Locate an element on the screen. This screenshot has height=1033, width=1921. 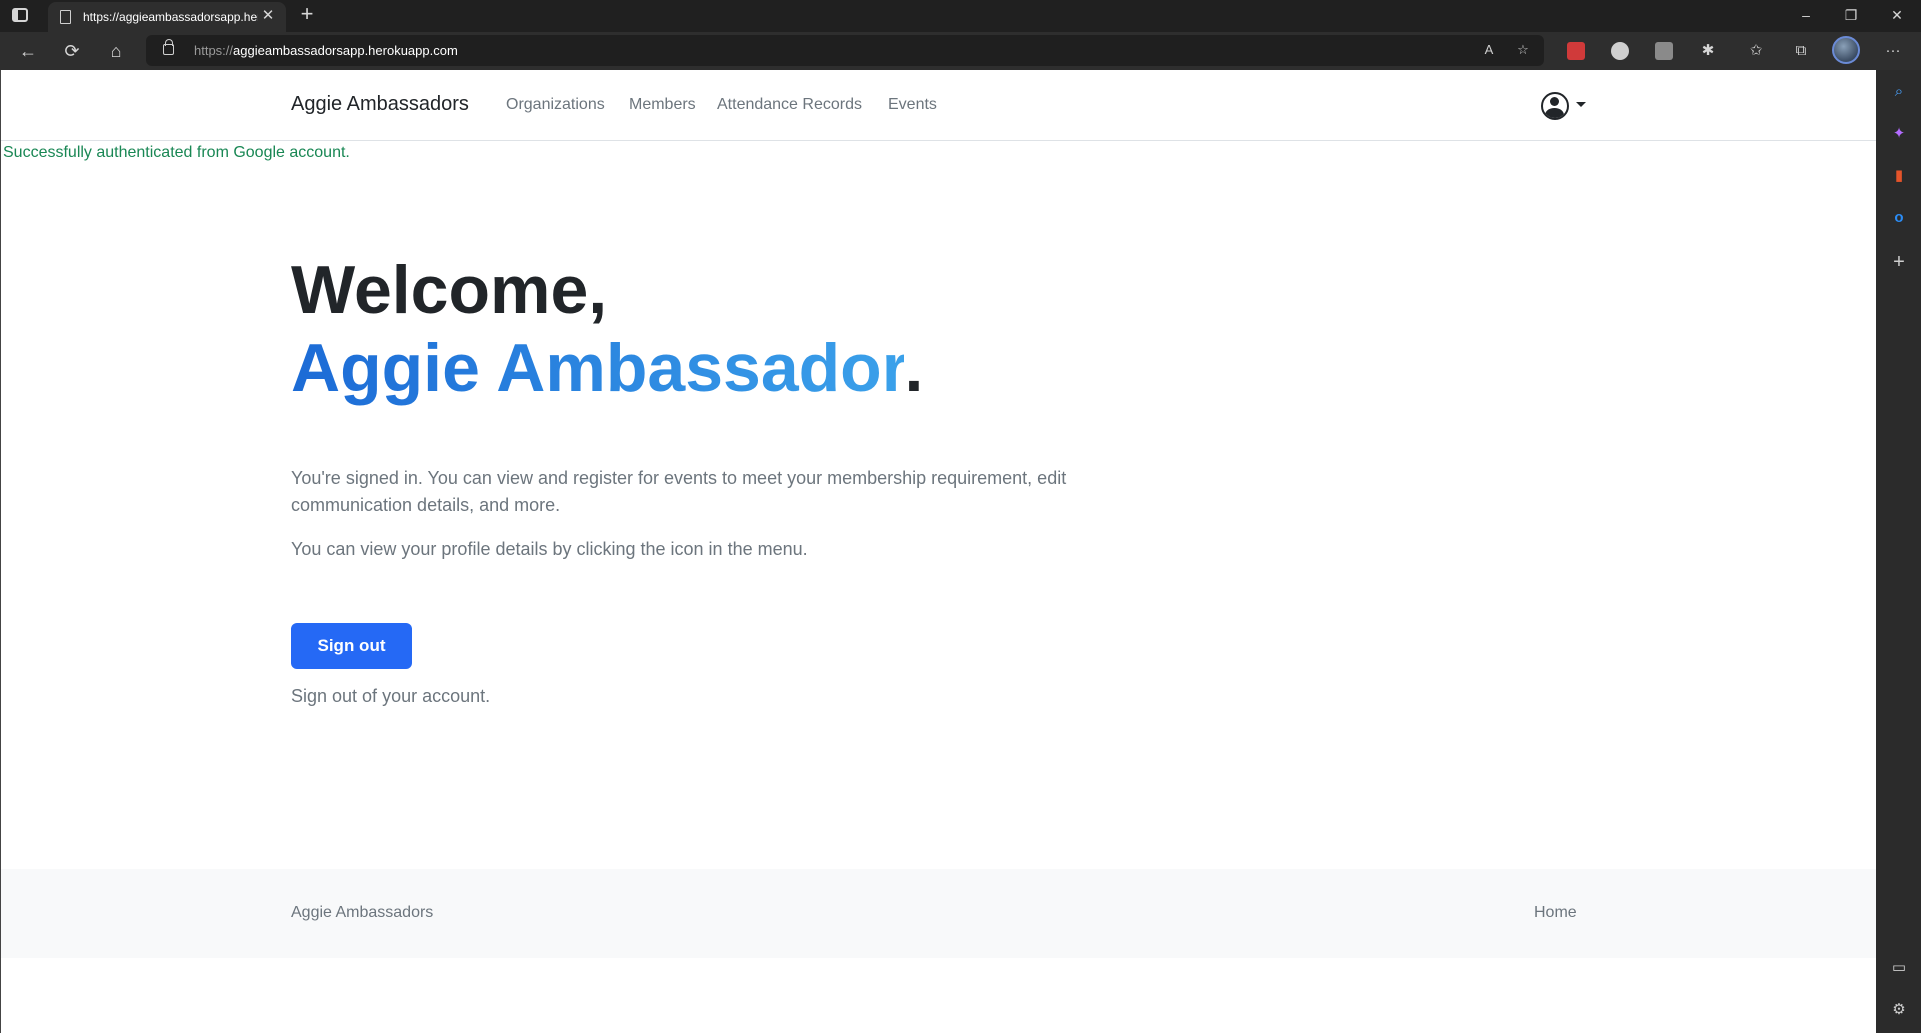
home-icon: ⌂ is located at coordinates (116, 51).